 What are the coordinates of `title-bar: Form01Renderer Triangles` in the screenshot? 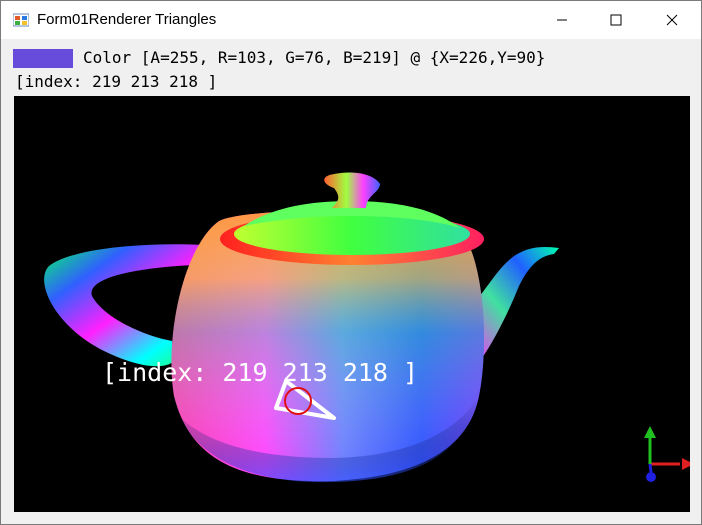 It's located at (351, 20).